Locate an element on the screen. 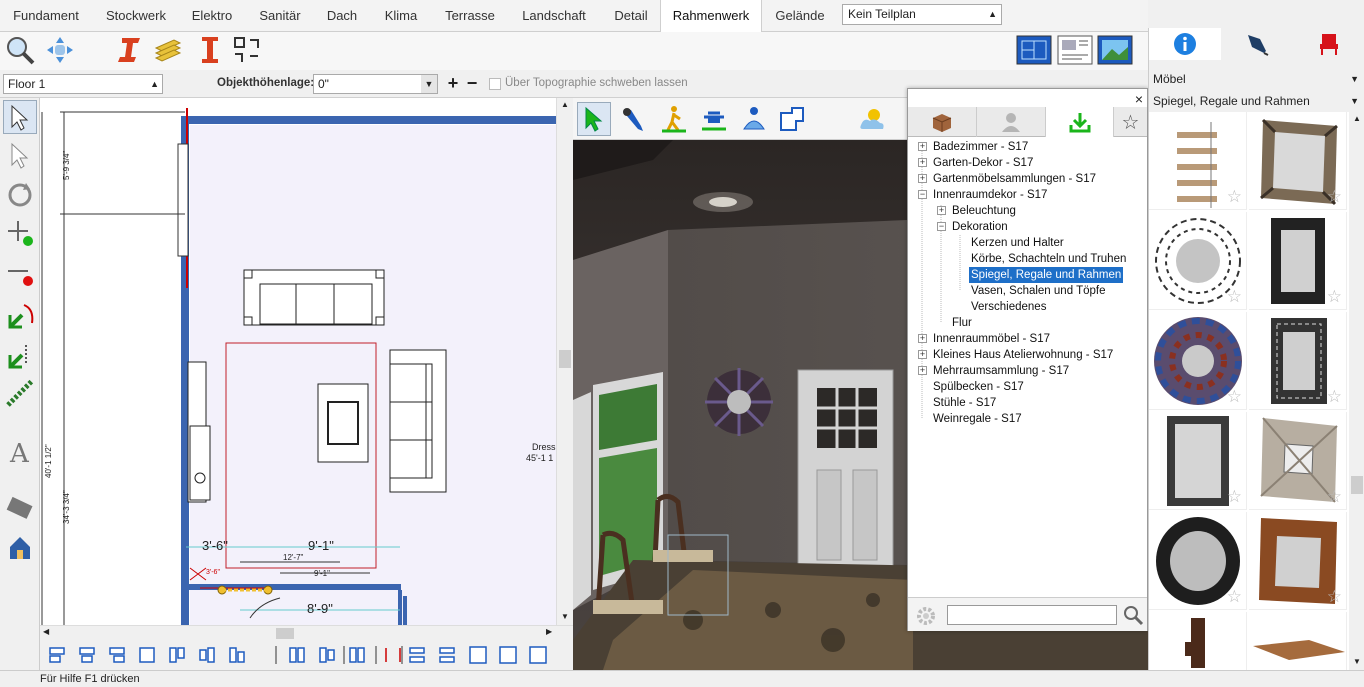  gallery-item-rustic-wood-mirror: ☆ is located at coordinates (1298, 561).